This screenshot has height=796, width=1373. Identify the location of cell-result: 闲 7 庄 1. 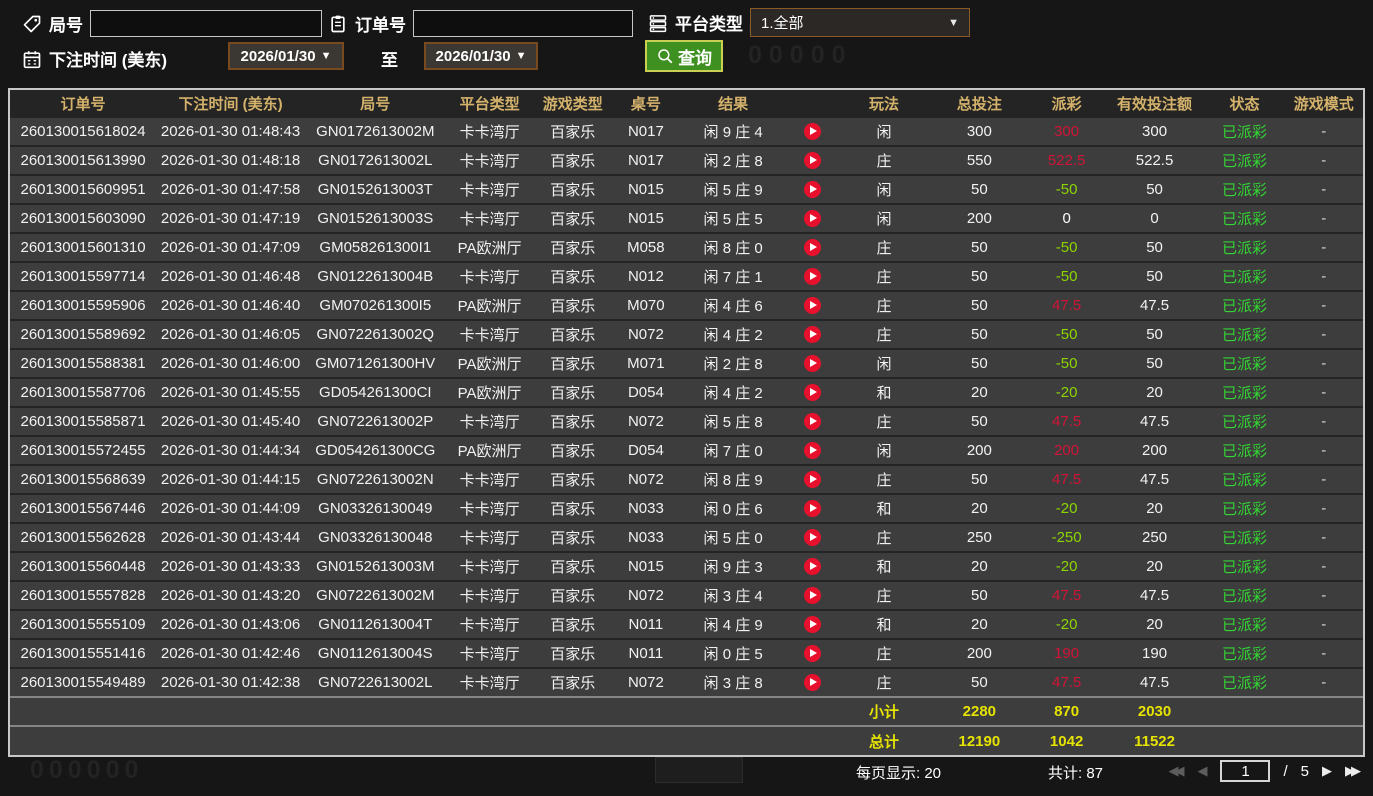
(733, 276).